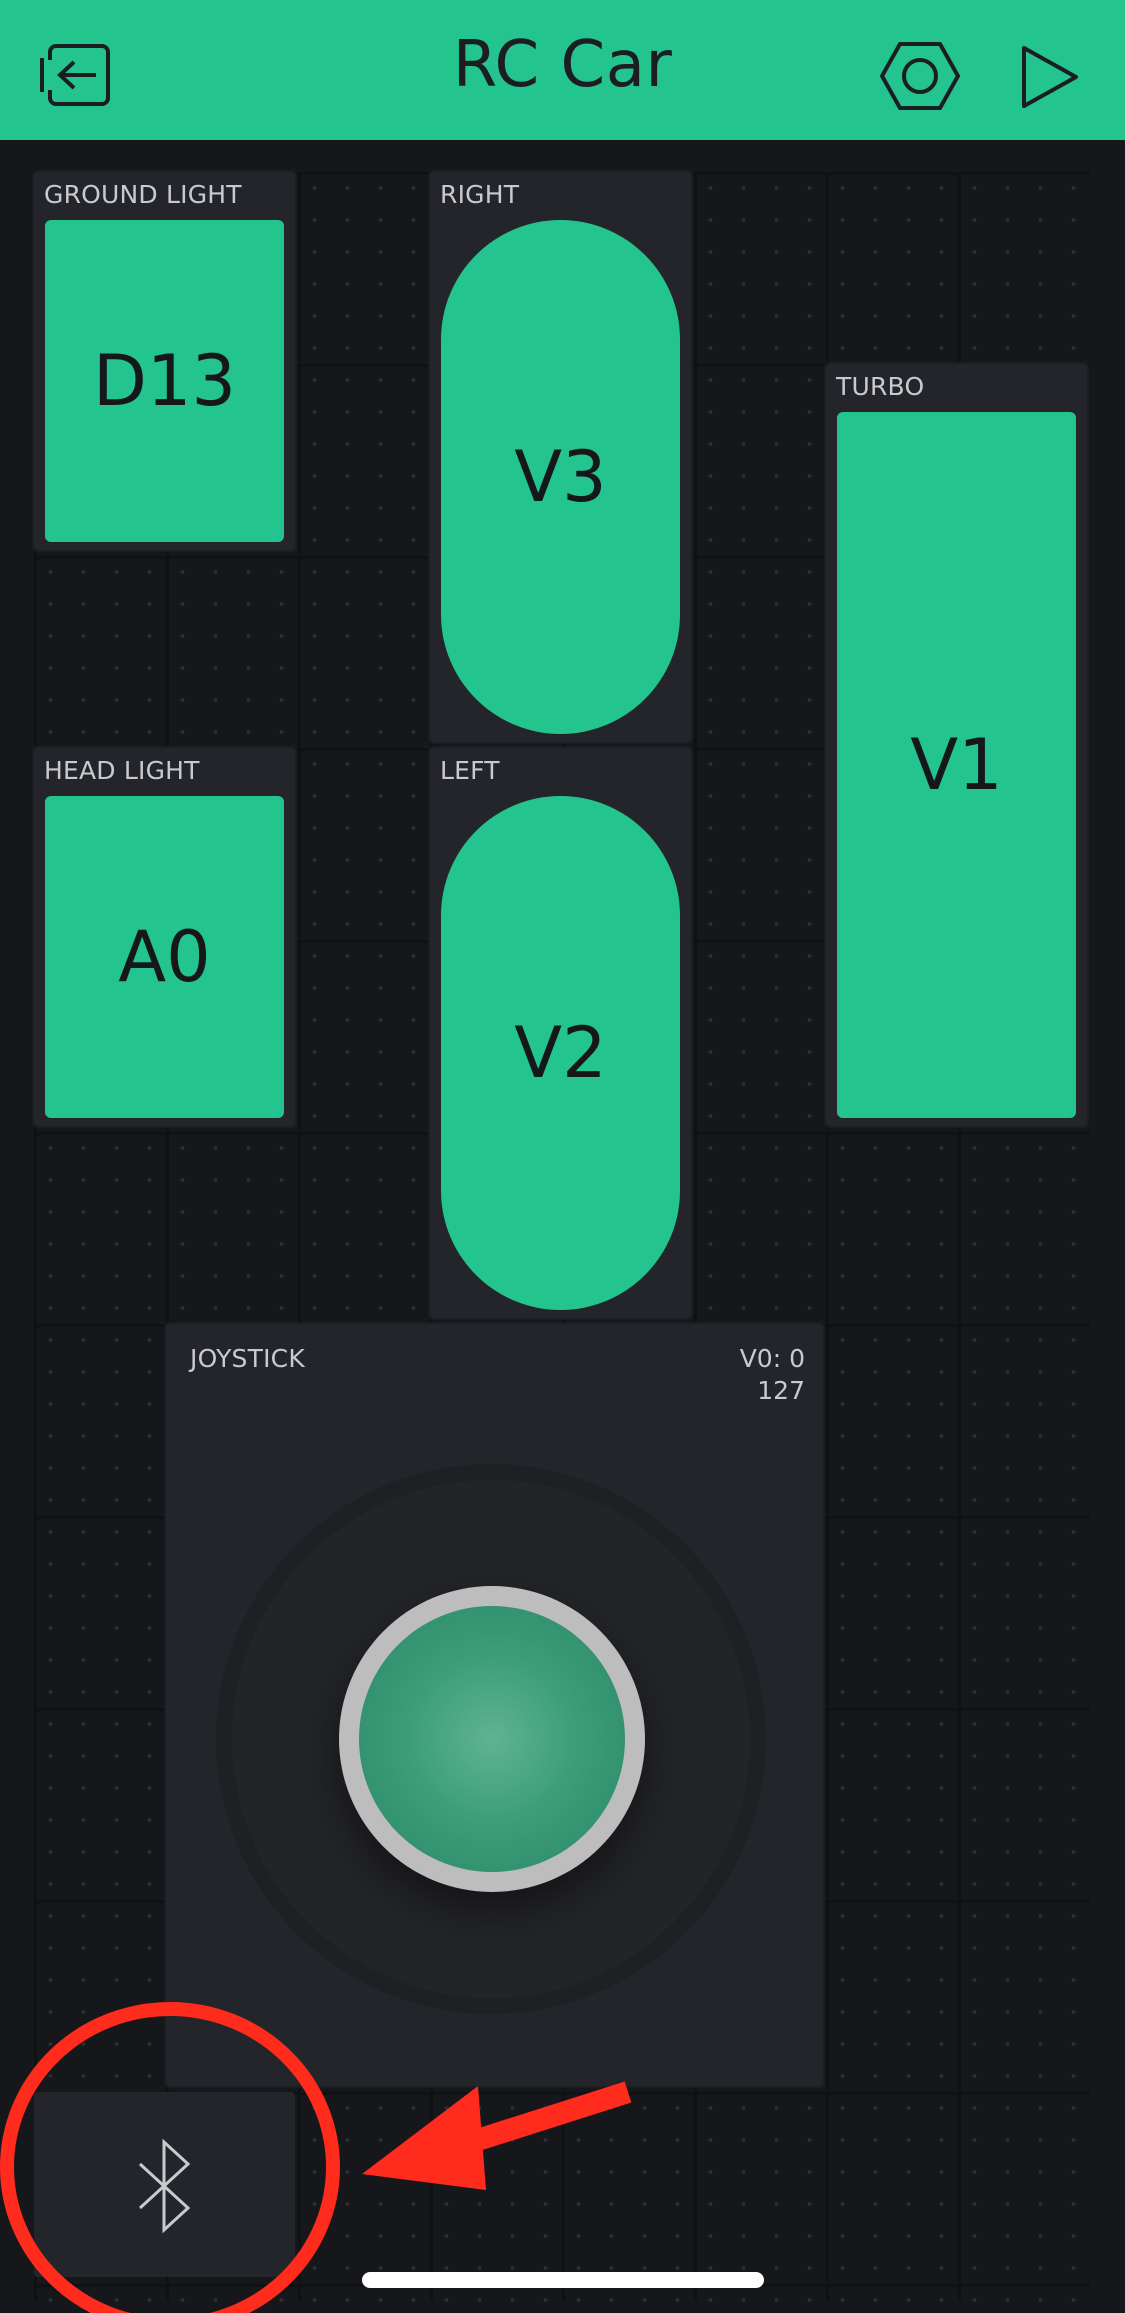  I want to click on home-indicator, so click(563, 2280).